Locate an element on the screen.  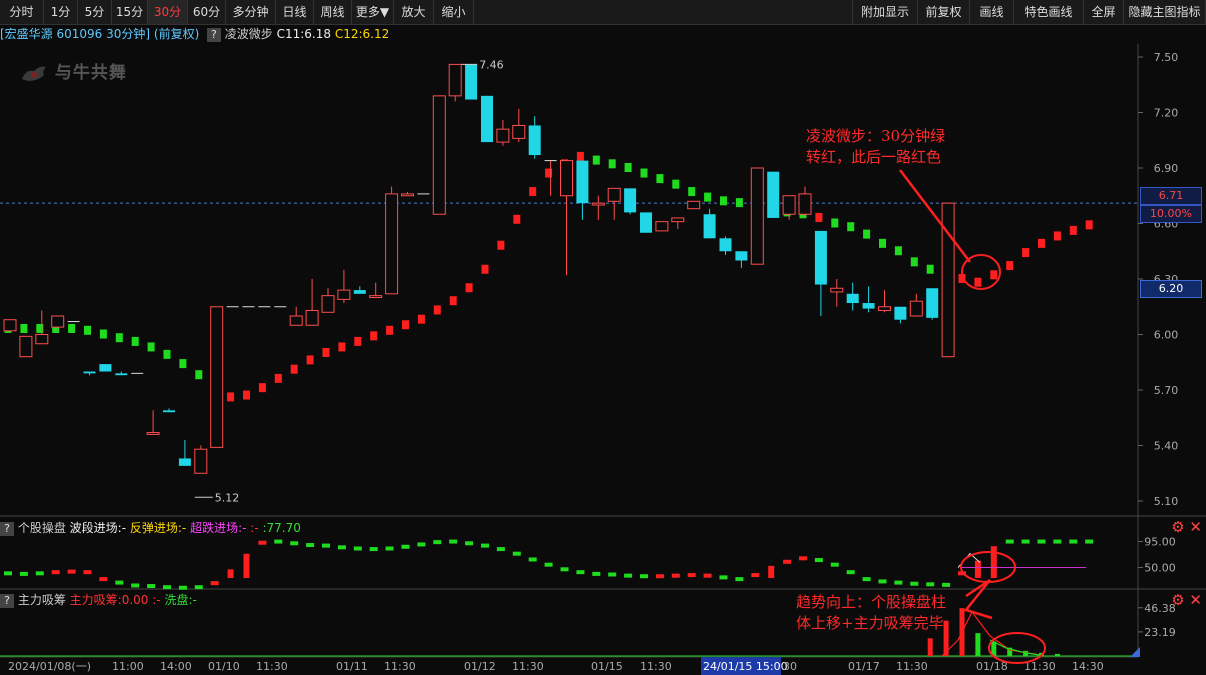
period-tab-9: 更多▼ is located at coordinates (373, 12).